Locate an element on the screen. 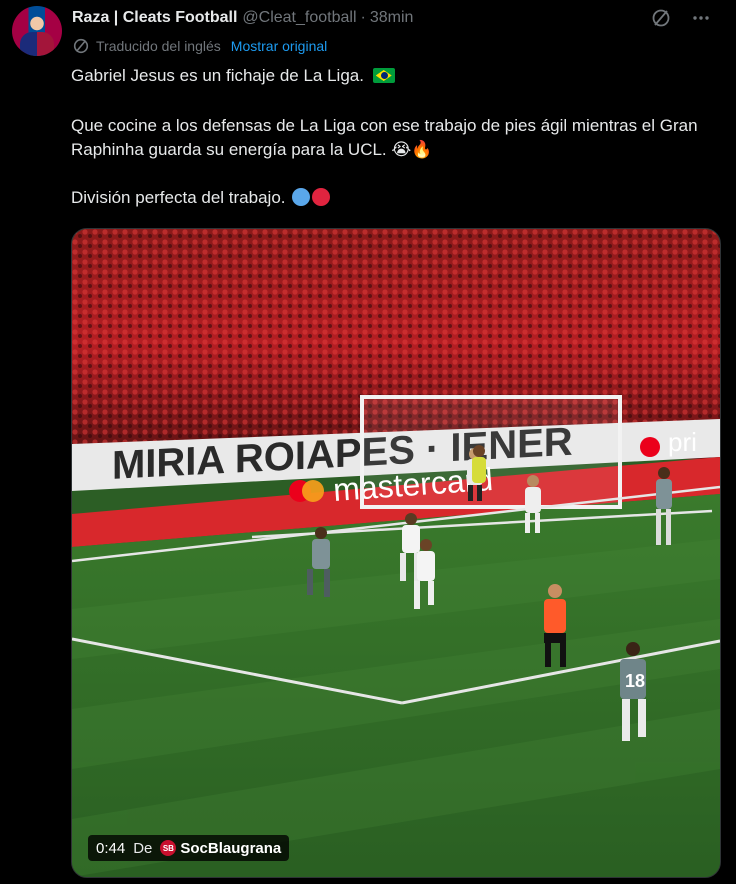 Image resolution: width=736 pixels, height=884 pixels. tweet-line-1: Gabriel Jesus es un fichaje de La Liga. is located at coordinates (233, 76).